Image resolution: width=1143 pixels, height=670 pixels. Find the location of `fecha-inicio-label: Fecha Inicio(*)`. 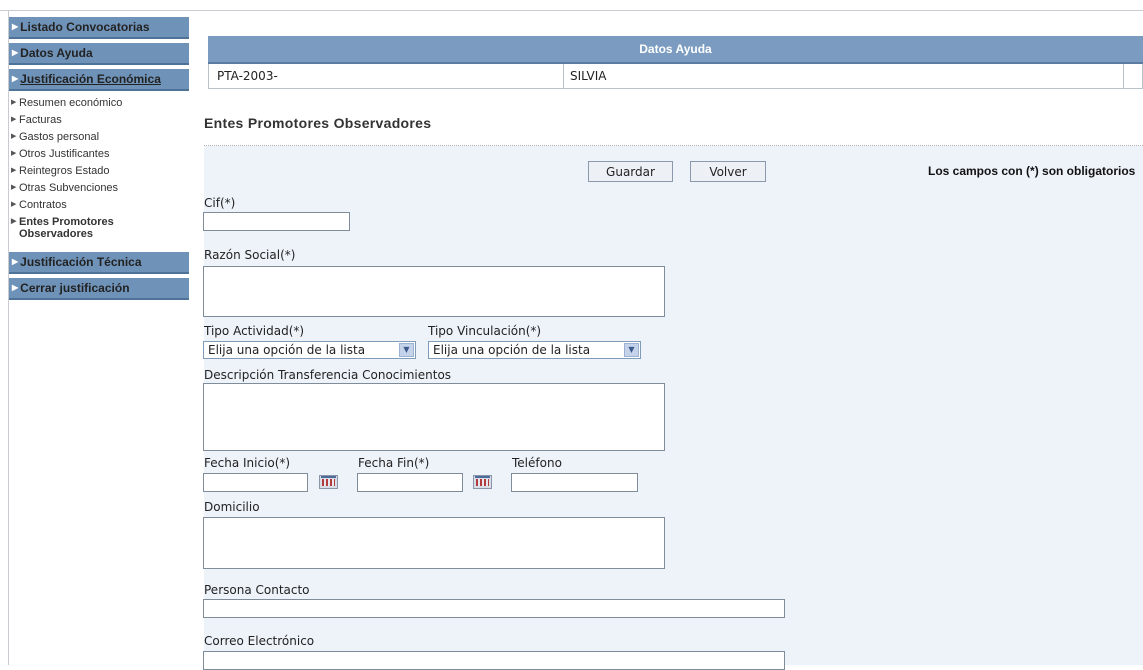

fecha-inicio-label: Fecha Inicio(*) is located at coordinates (247, 463).